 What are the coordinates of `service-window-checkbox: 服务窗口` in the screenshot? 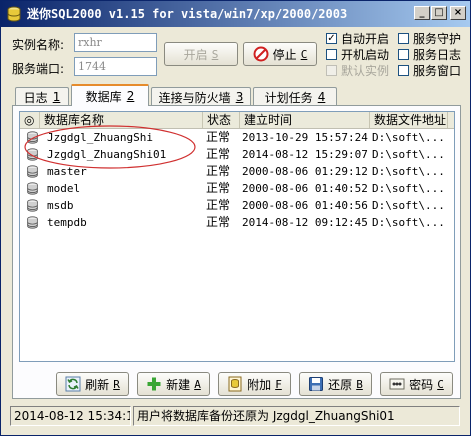 It's located at (429, 70).